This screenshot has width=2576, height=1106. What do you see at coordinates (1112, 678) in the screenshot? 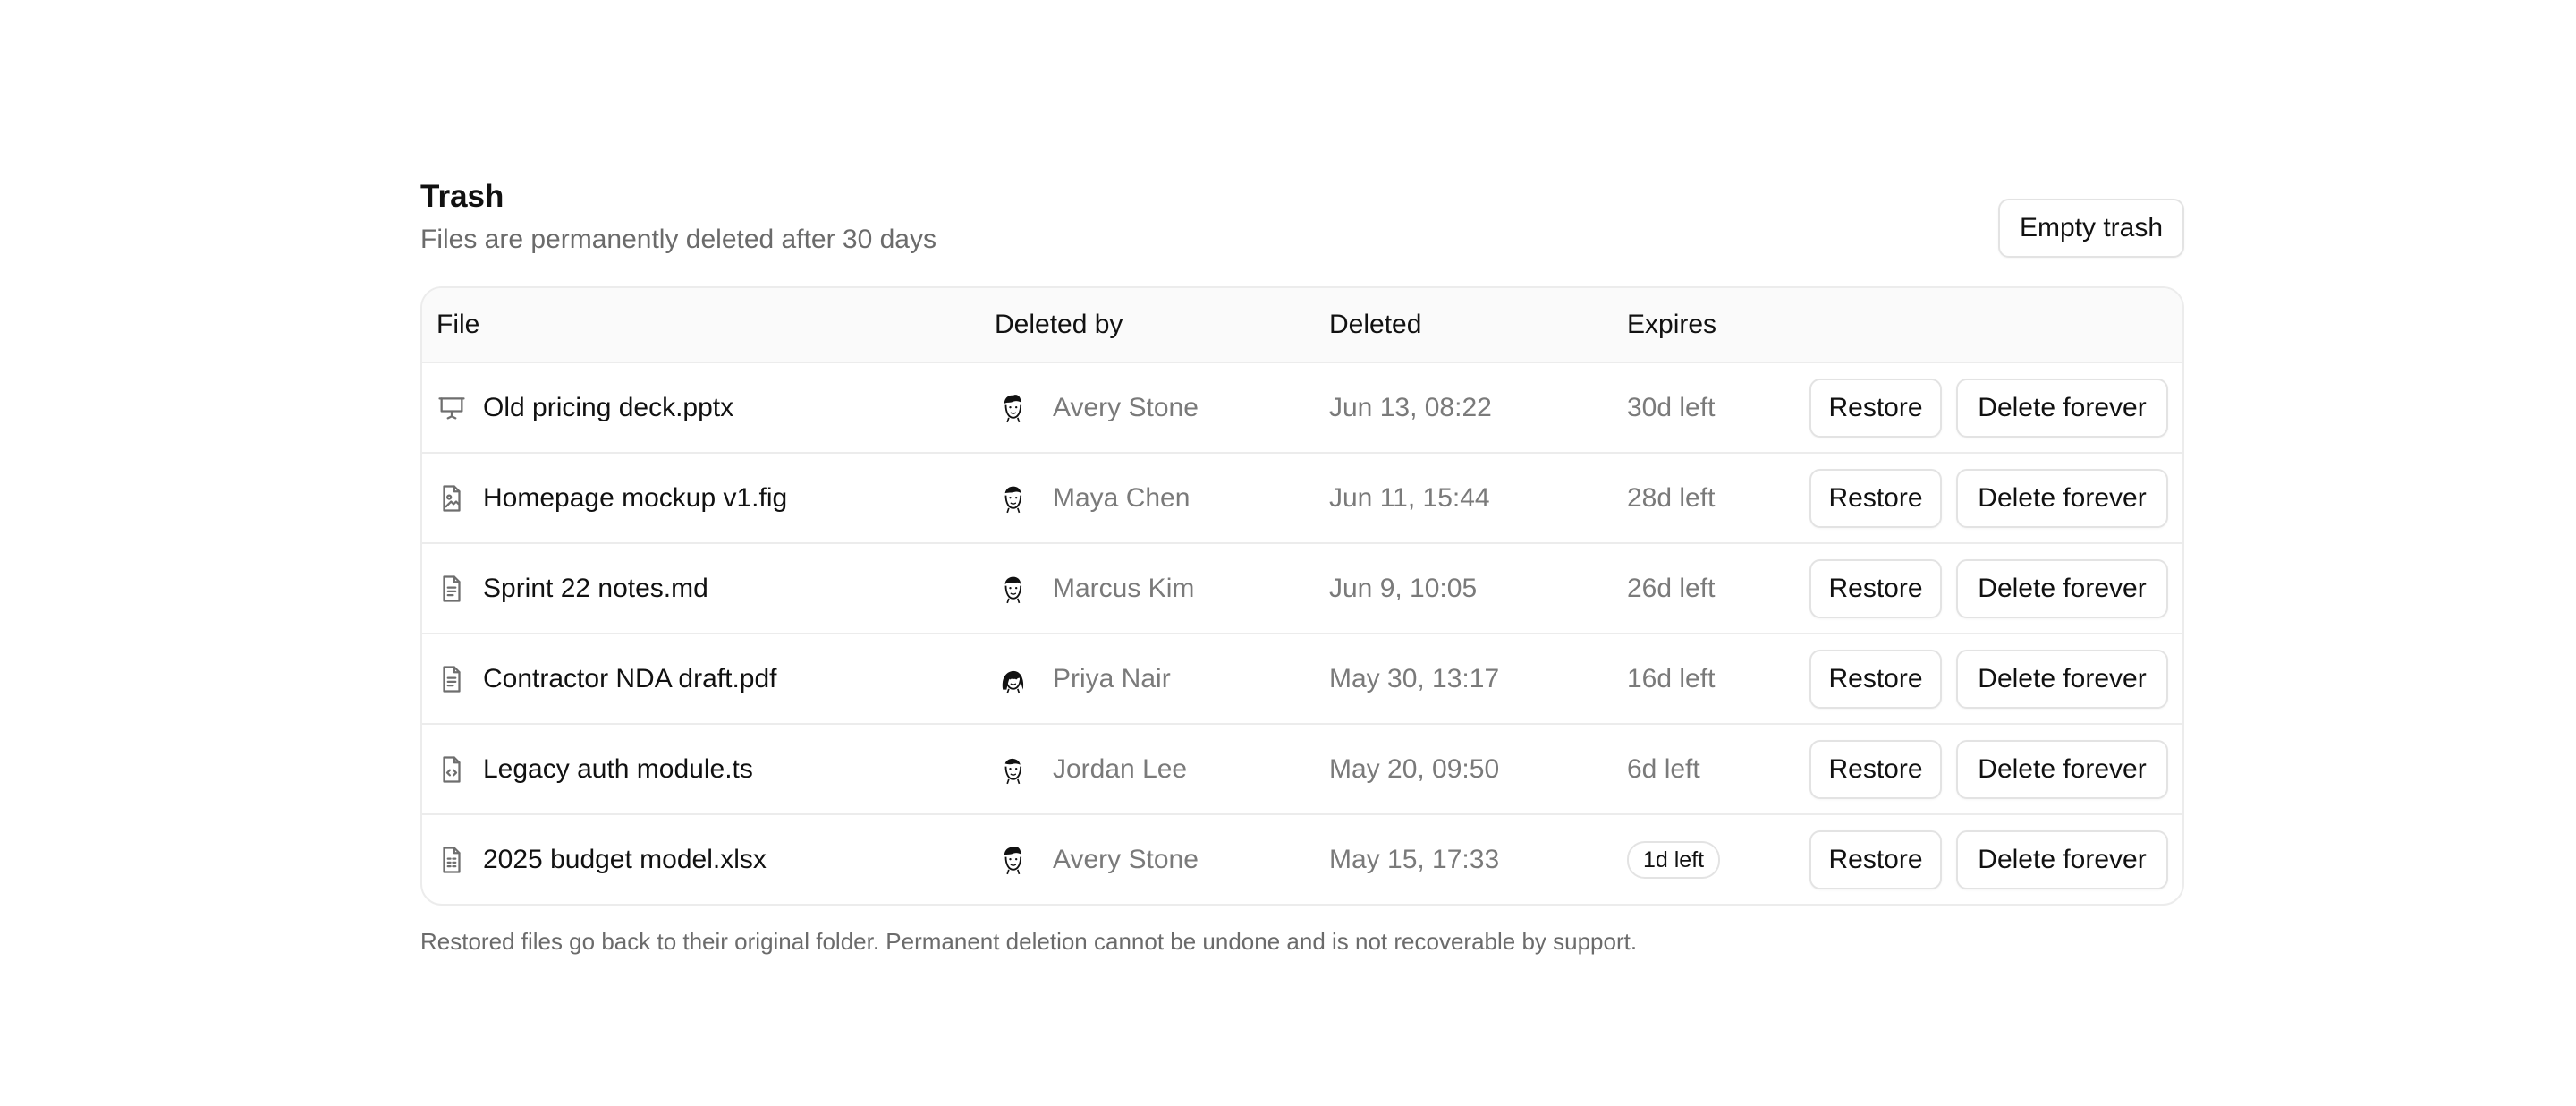
I see `user-name: Priya Nair` at bounding box center [1112, 678].